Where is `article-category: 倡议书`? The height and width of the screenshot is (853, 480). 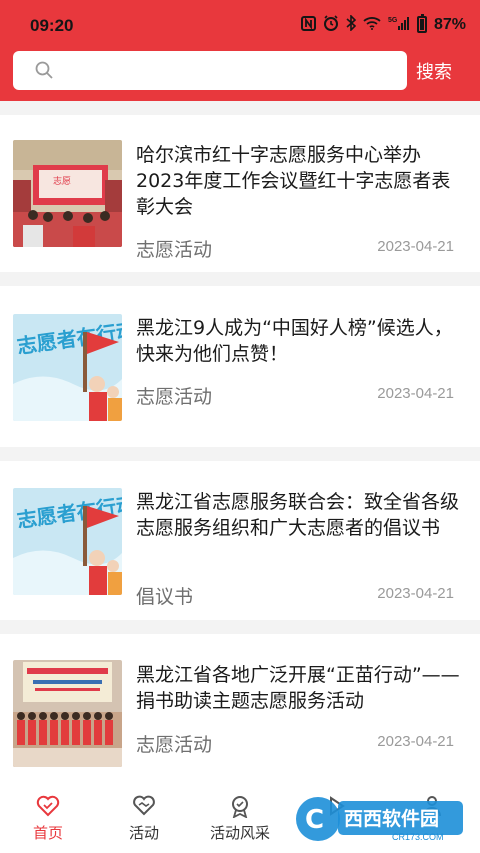 article-category: 倡议书 is located at coordinates (165, 597).